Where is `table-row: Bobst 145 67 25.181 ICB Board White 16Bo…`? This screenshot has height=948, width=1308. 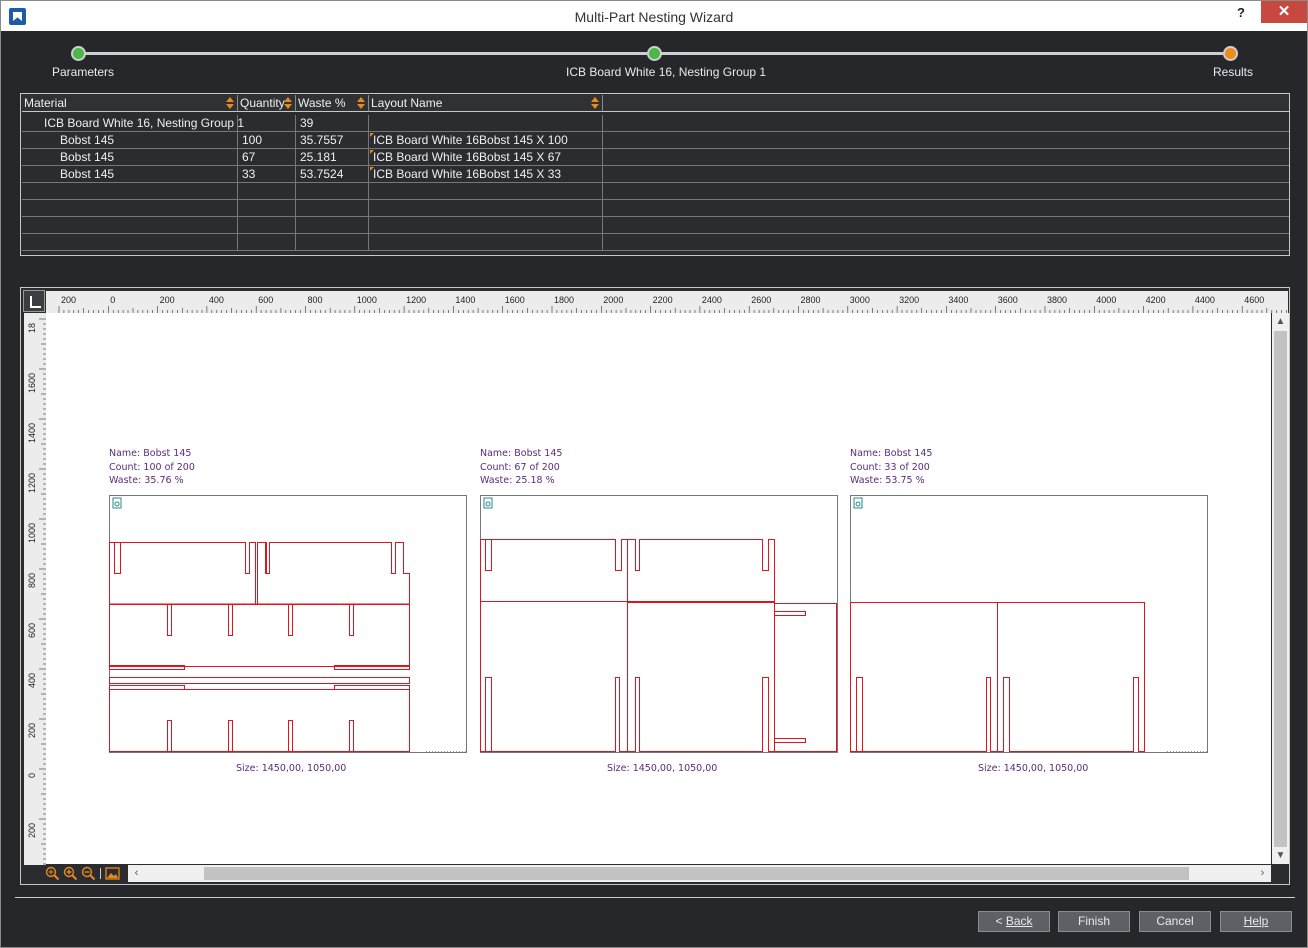
table-row: Bobst 145 67 25.181 ICB Board White 16Bo… is located at coordinates (655, 157).